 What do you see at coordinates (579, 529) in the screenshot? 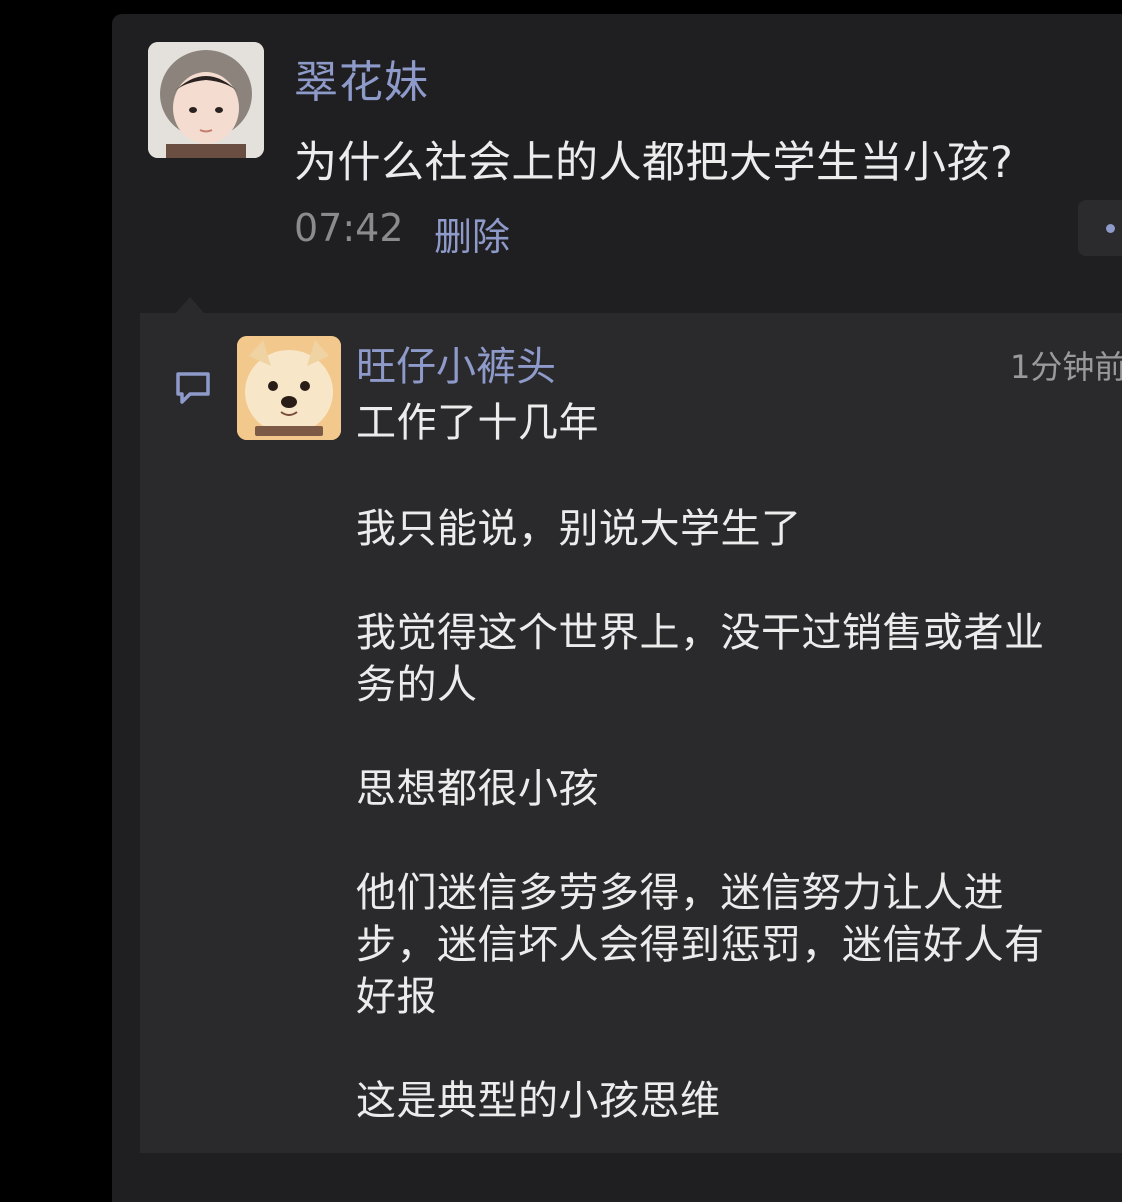
I see `comment-line: 我只能说，别说大学生了` at bounding box center [579, 529].